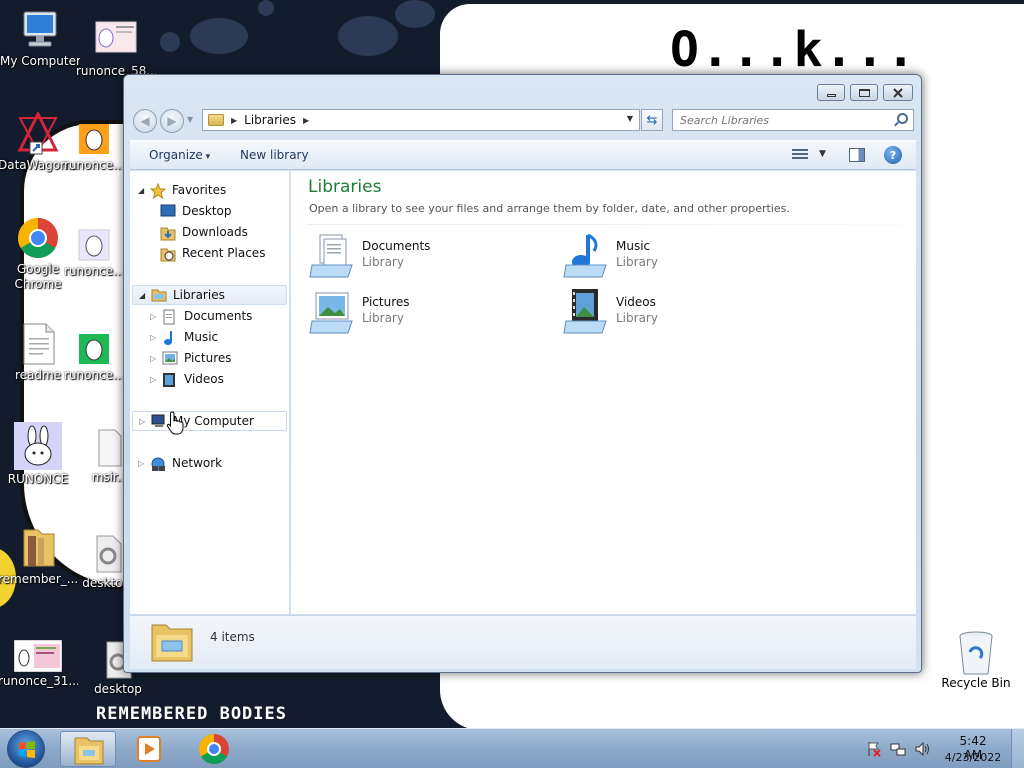 The image size is (1024, 768). What do you see at coordinates (682, 256) in the screenshot?
I see `library-tile-music: Music Library` at bounding box center [682, 256].